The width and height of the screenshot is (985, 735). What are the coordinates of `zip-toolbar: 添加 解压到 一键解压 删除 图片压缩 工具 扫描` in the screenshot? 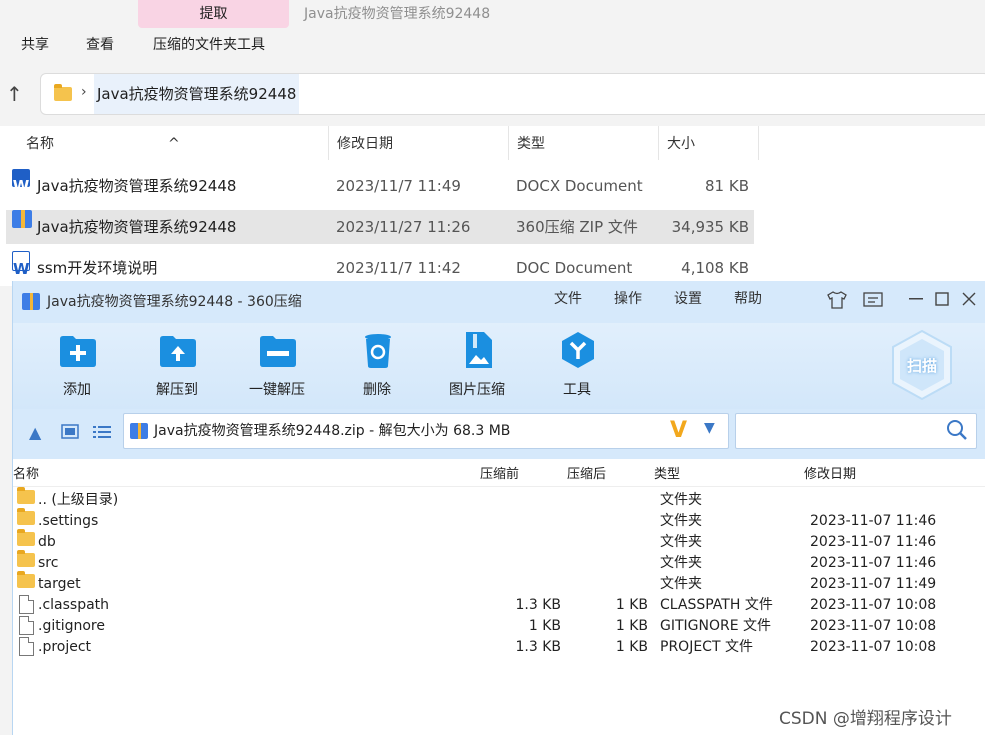 It's located at (499, 366).